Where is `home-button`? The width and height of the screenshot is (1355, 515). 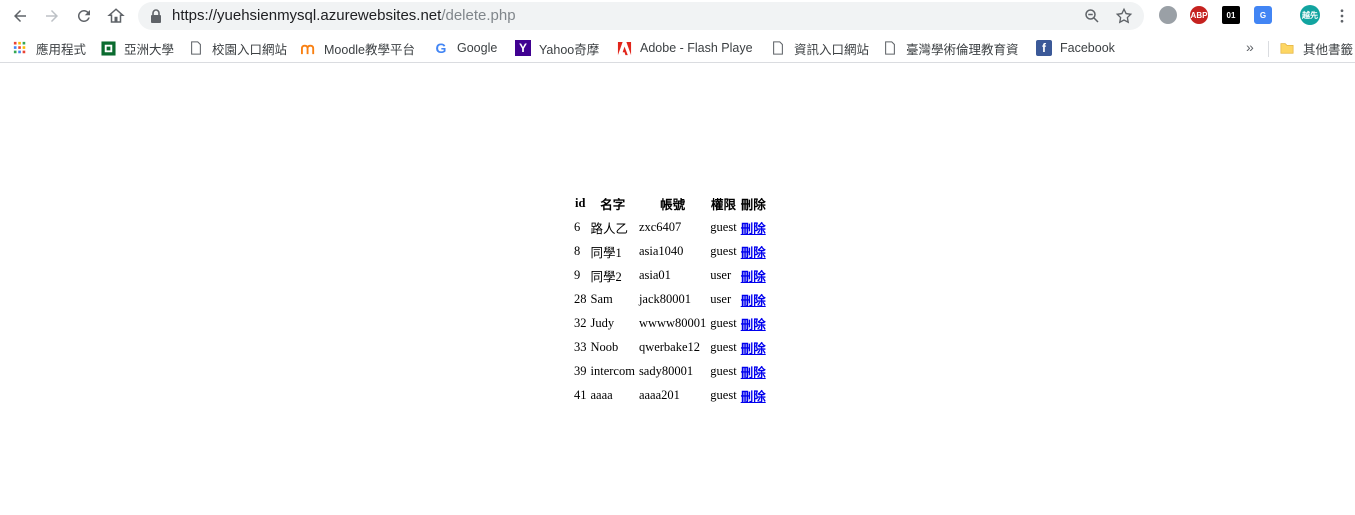
home-button is located at coordinates (116, 16).